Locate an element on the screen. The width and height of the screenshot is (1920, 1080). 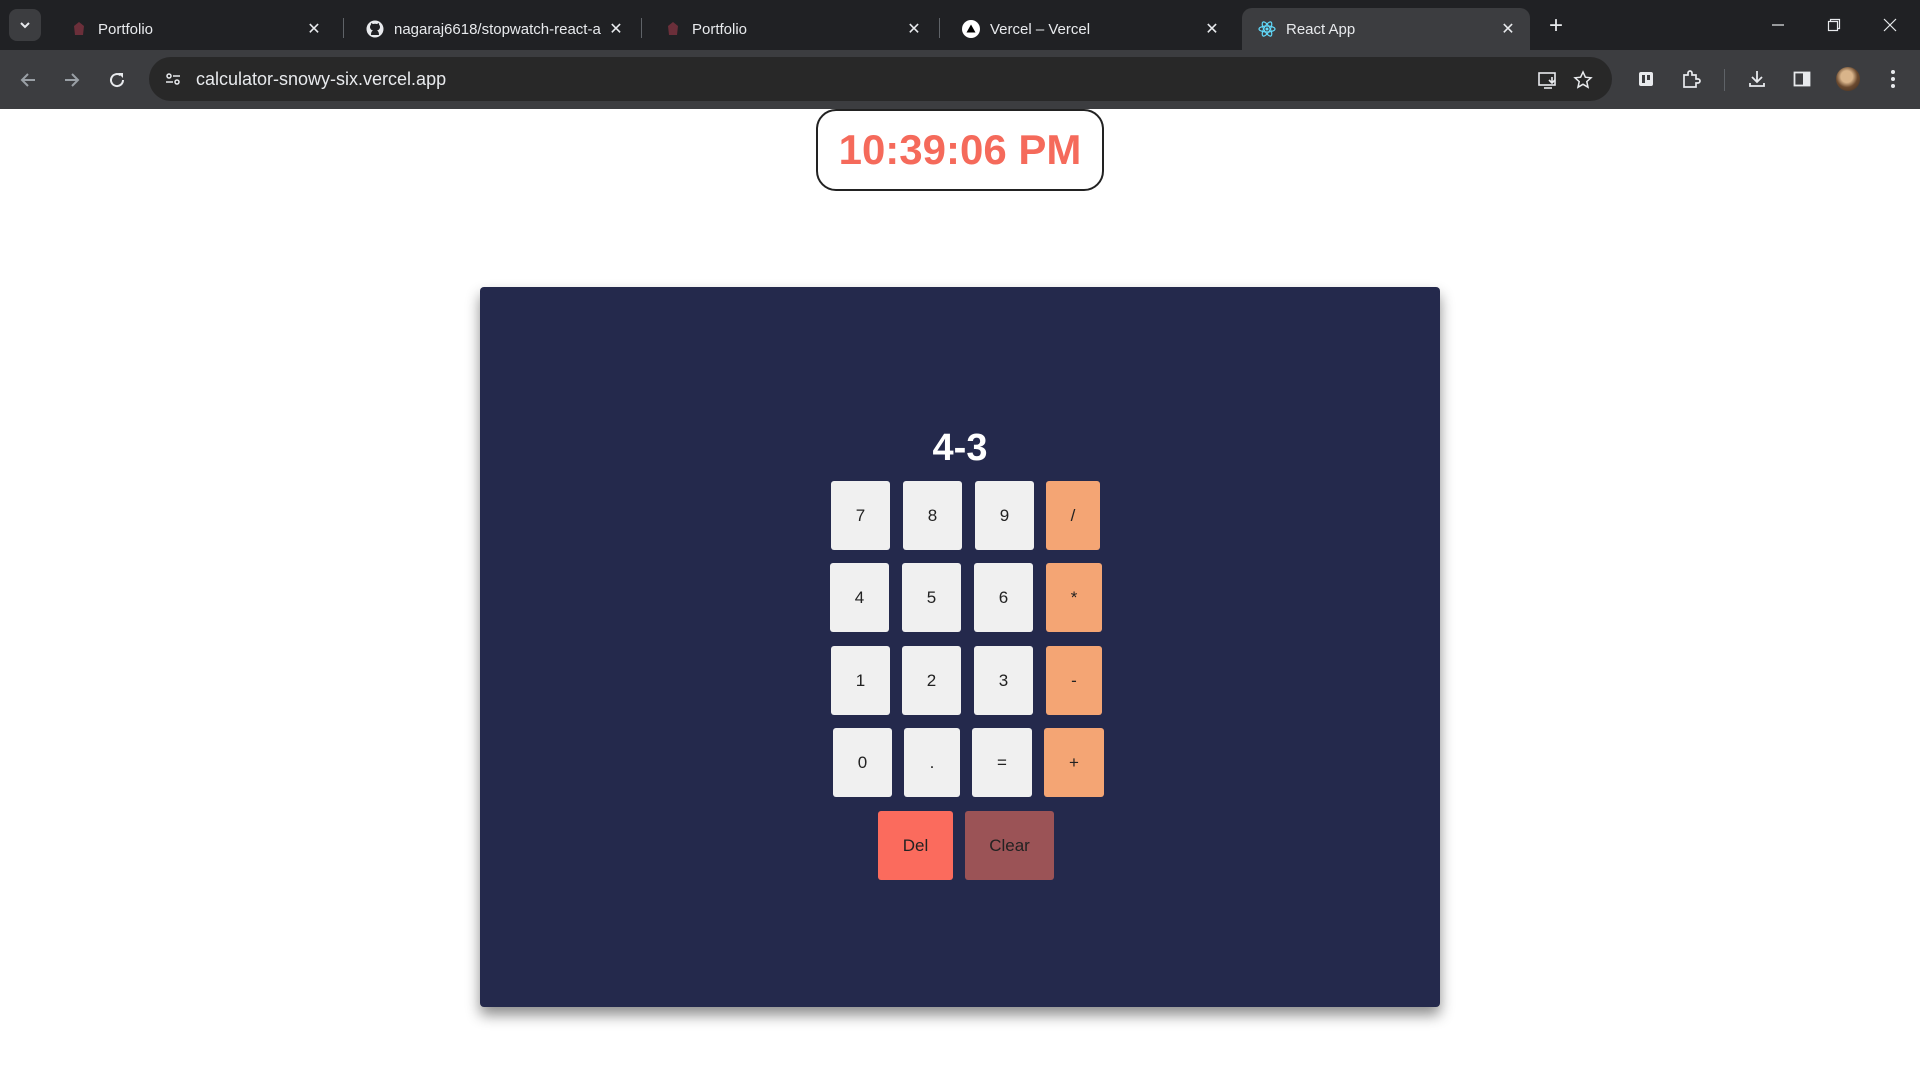
delete-button: Del is located at coordinates (915, 845).